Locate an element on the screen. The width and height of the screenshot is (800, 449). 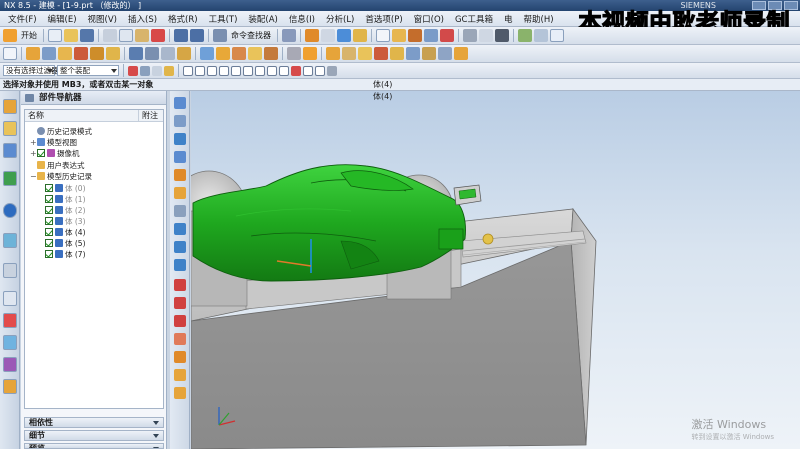
offset-face-icon is located at coordinates (271, 53).